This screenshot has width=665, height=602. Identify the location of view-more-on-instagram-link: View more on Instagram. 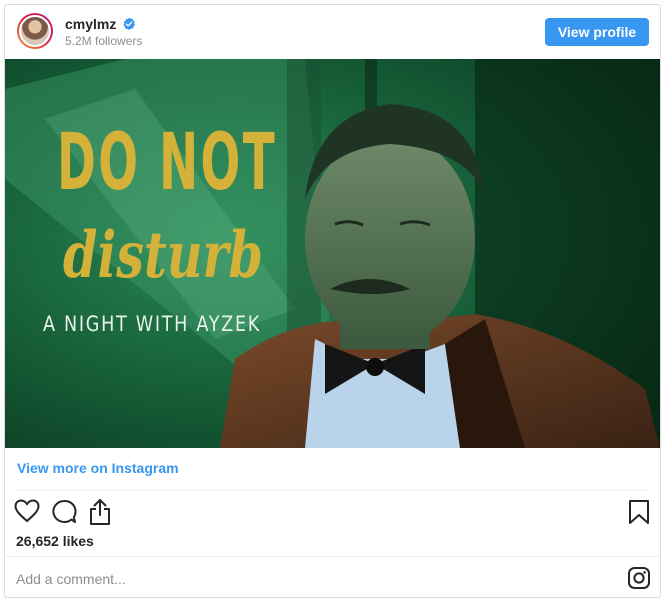
(98, 468).